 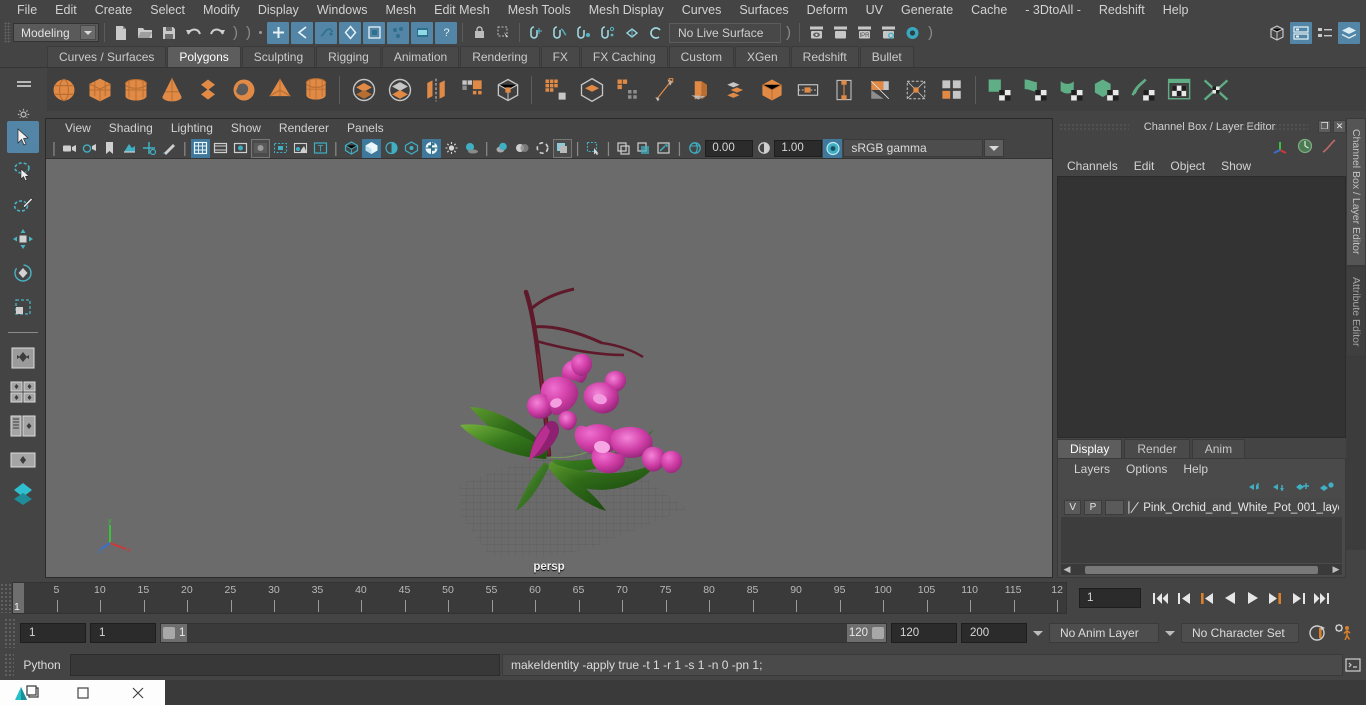 I want to click on uv-layout-icon, so click(x=1179, y=90).